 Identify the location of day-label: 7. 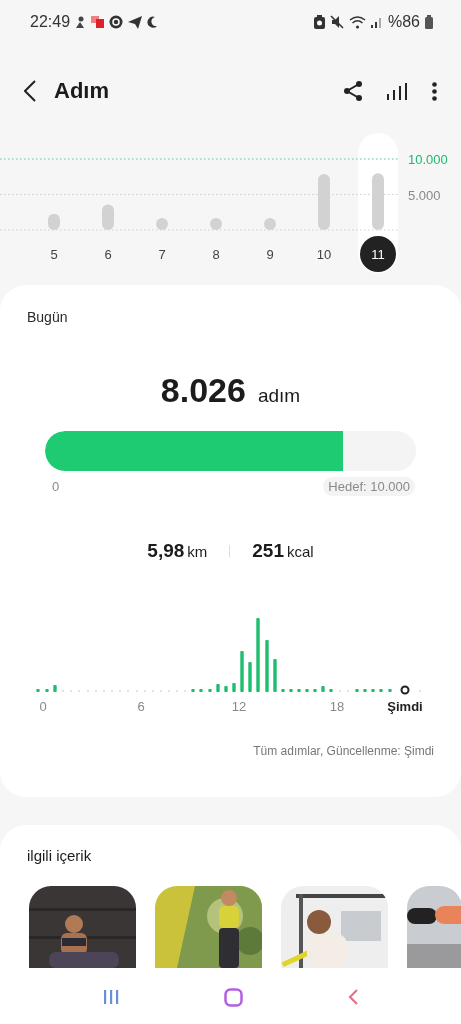
(162, 254).